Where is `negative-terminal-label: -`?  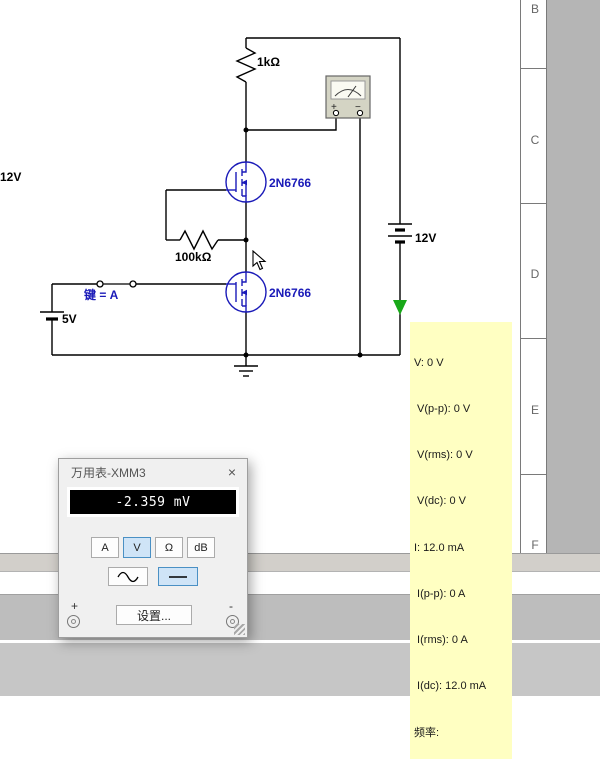 negative-terminal-label: - is located at coordinates (231, 606).